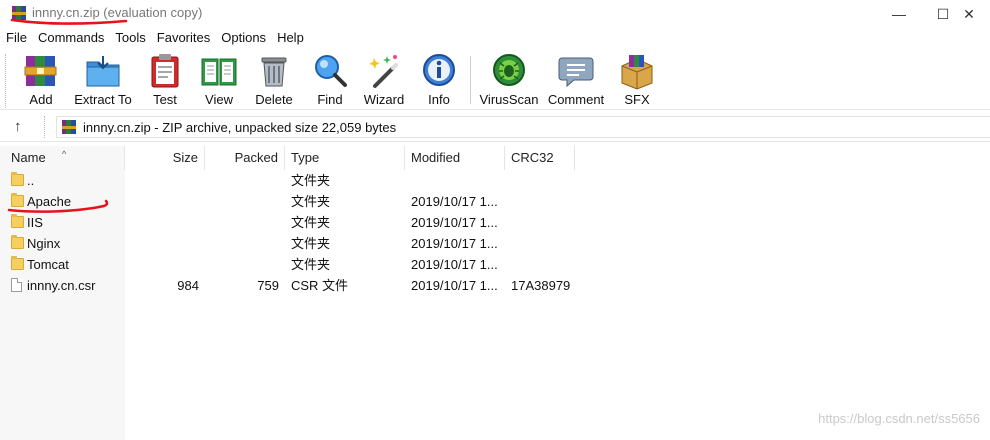 This screenshot has width=990, height=440. I want to click on add-button: Add, so click(41, 80).